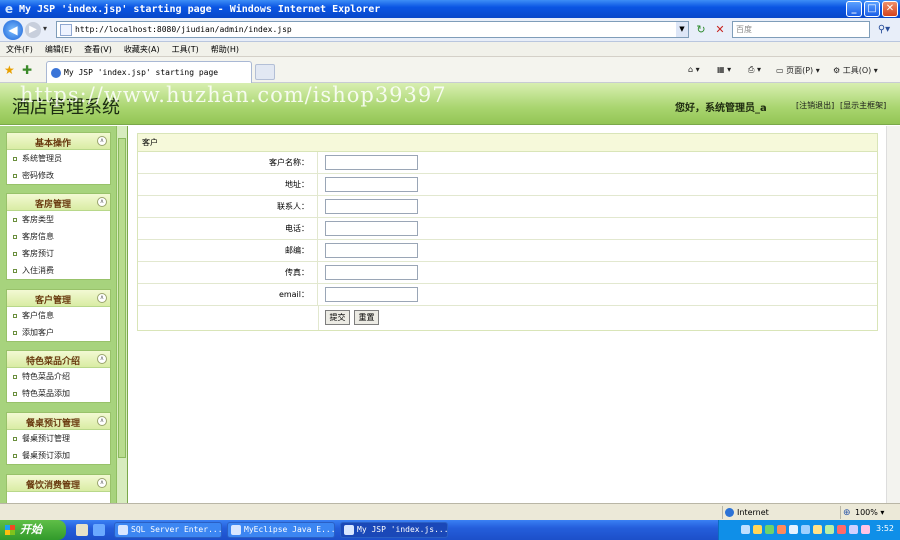  I want to click on menu-file: 文件(F), so click(19, 49).